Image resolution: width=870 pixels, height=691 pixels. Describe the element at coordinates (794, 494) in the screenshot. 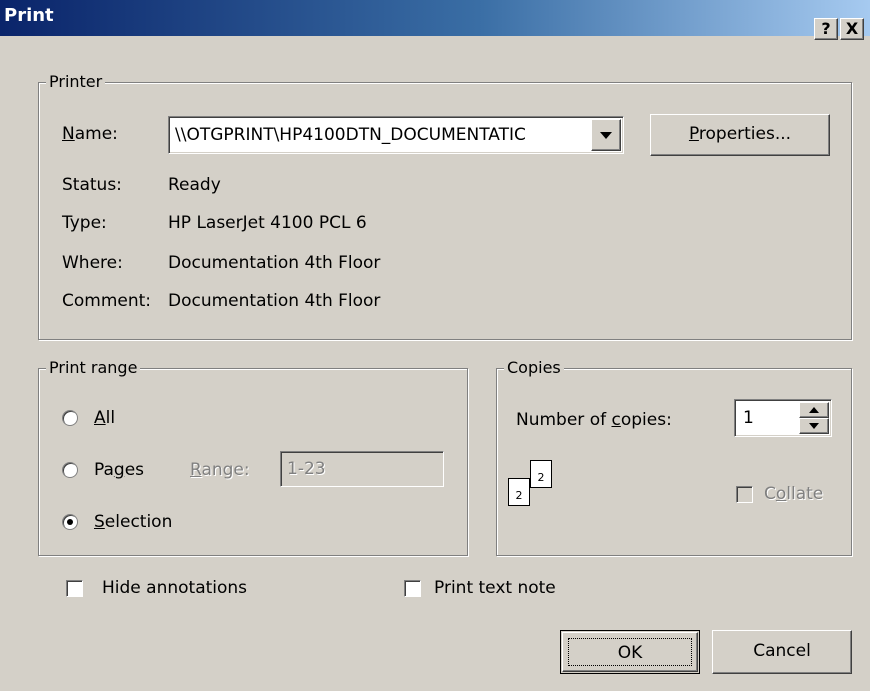

I see `collate-label: Collate` at that location.